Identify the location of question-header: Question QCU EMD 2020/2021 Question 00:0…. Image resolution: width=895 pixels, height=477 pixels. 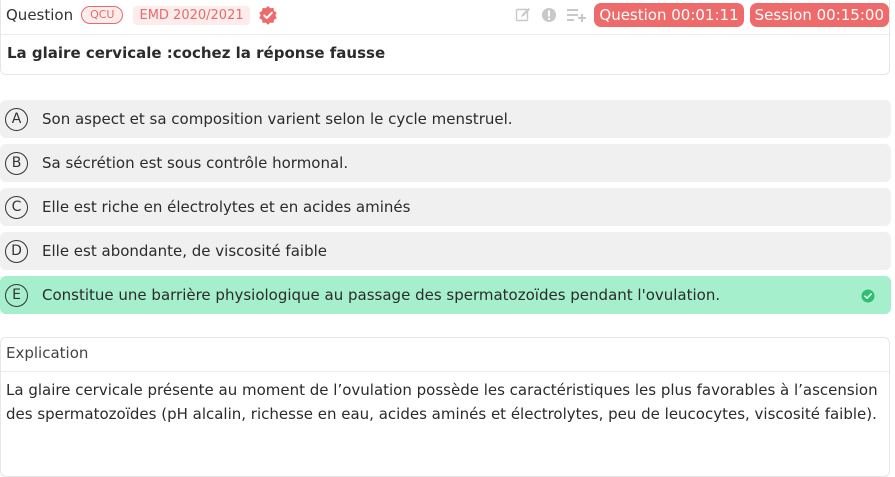
(445, 15).